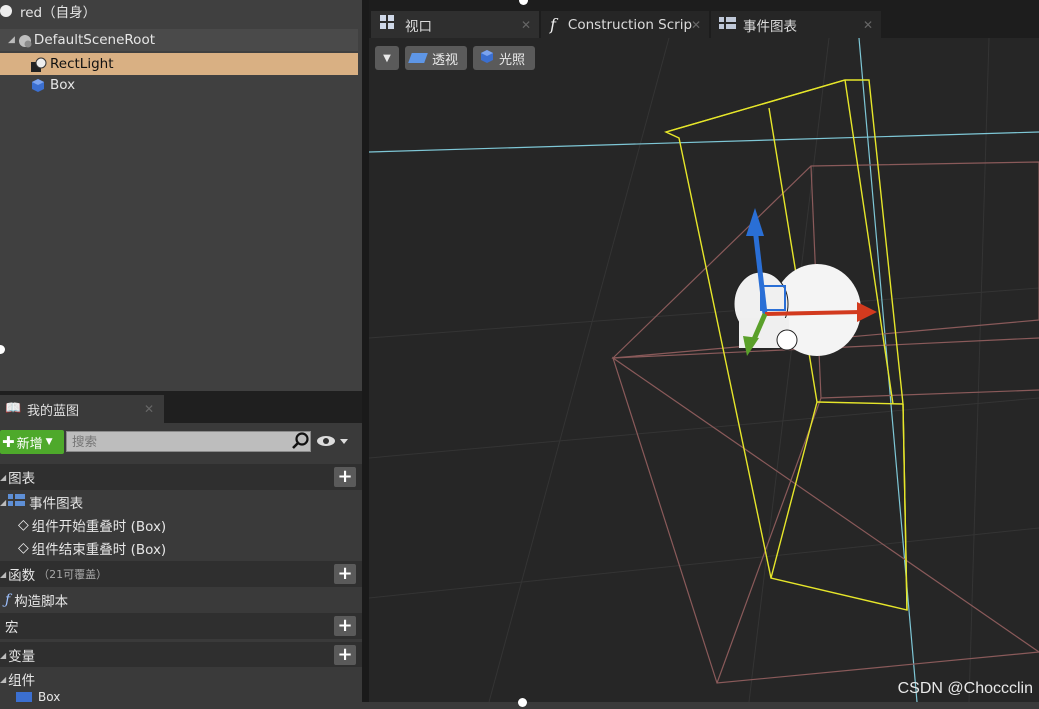 This screenshot has width=1039, height=709. I want to click on add-new-label: 新增, so click(29, 444).